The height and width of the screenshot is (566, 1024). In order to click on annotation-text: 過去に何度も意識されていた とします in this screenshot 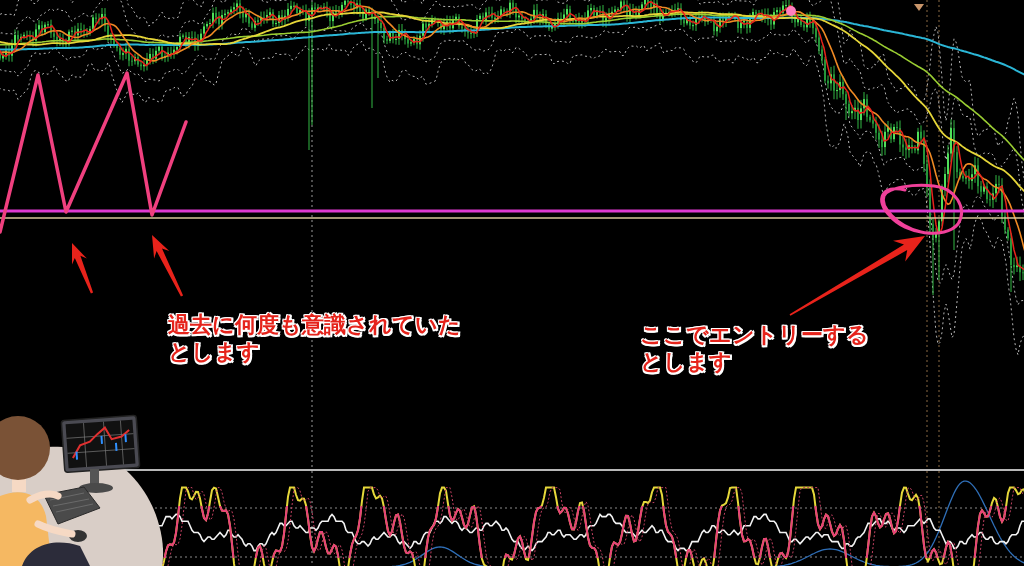, I will do `click(314, 338)`.